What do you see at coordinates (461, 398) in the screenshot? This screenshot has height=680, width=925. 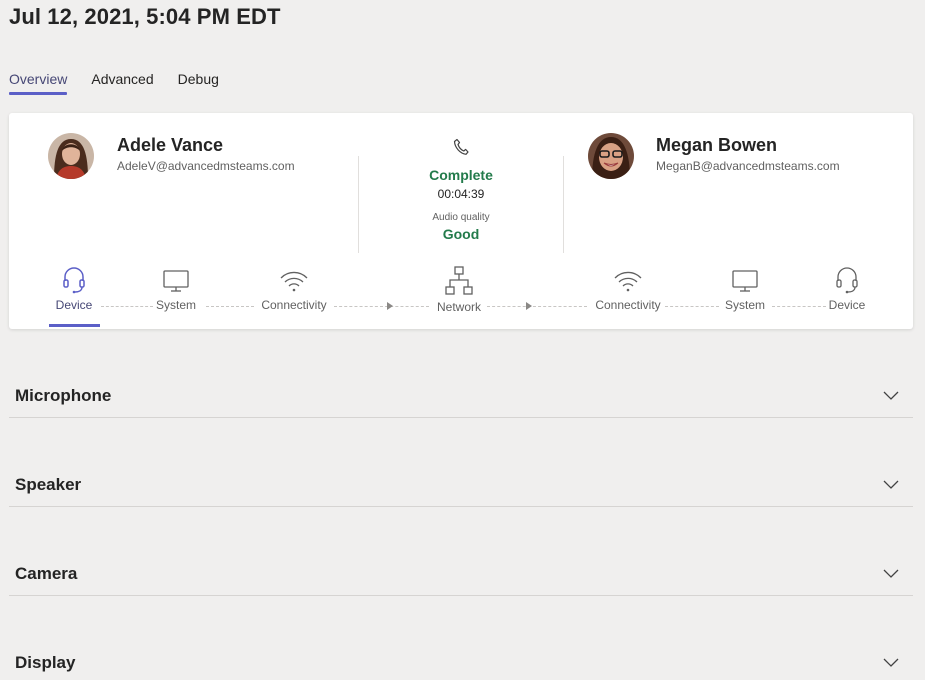 I see `section-microphone: Microphone` at bounding box center [461, 398].